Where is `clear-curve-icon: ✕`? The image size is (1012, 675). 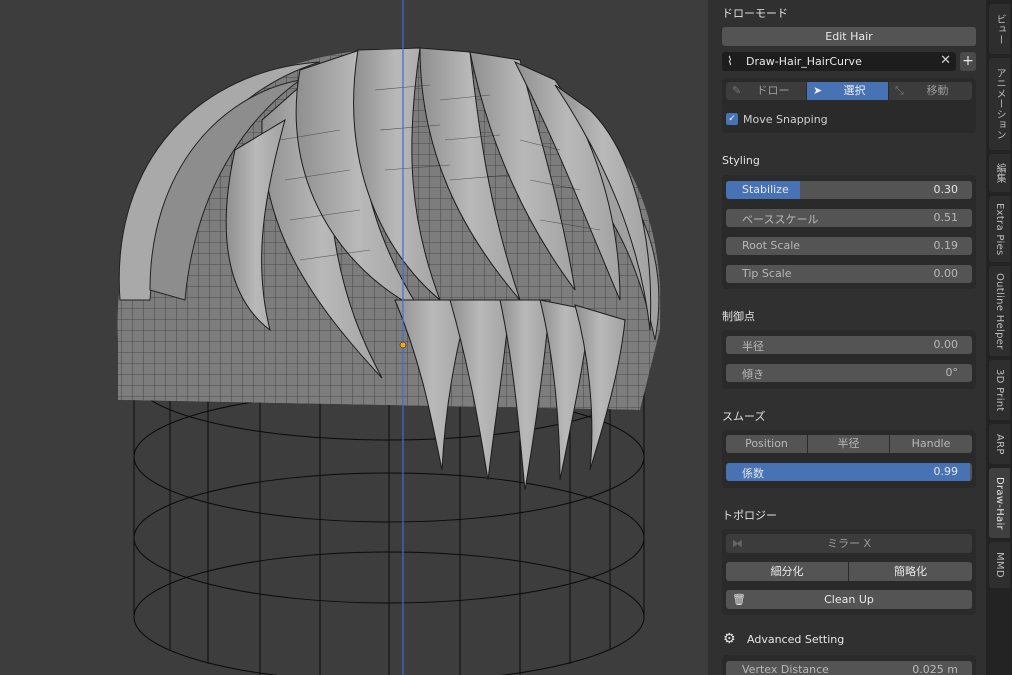
clear-curve-icon: ✕ is located at coordinates (945, 60).